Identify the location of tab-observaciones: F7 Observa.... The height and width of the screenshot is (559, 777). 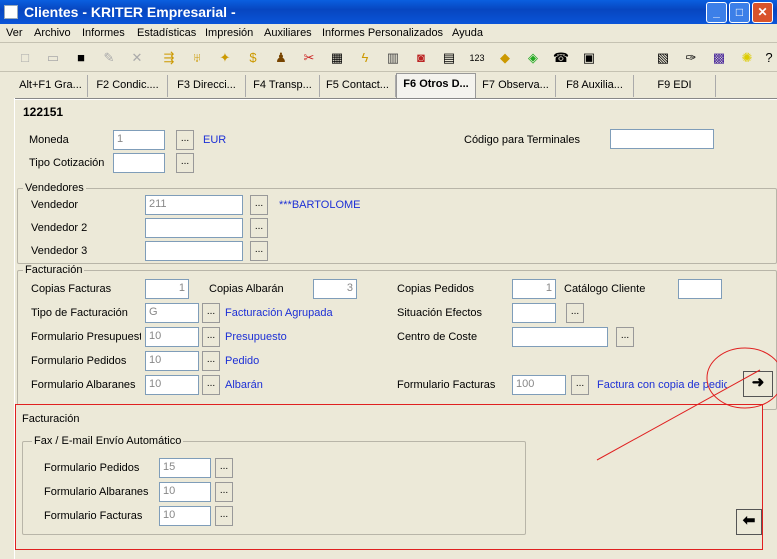
(516, 86).